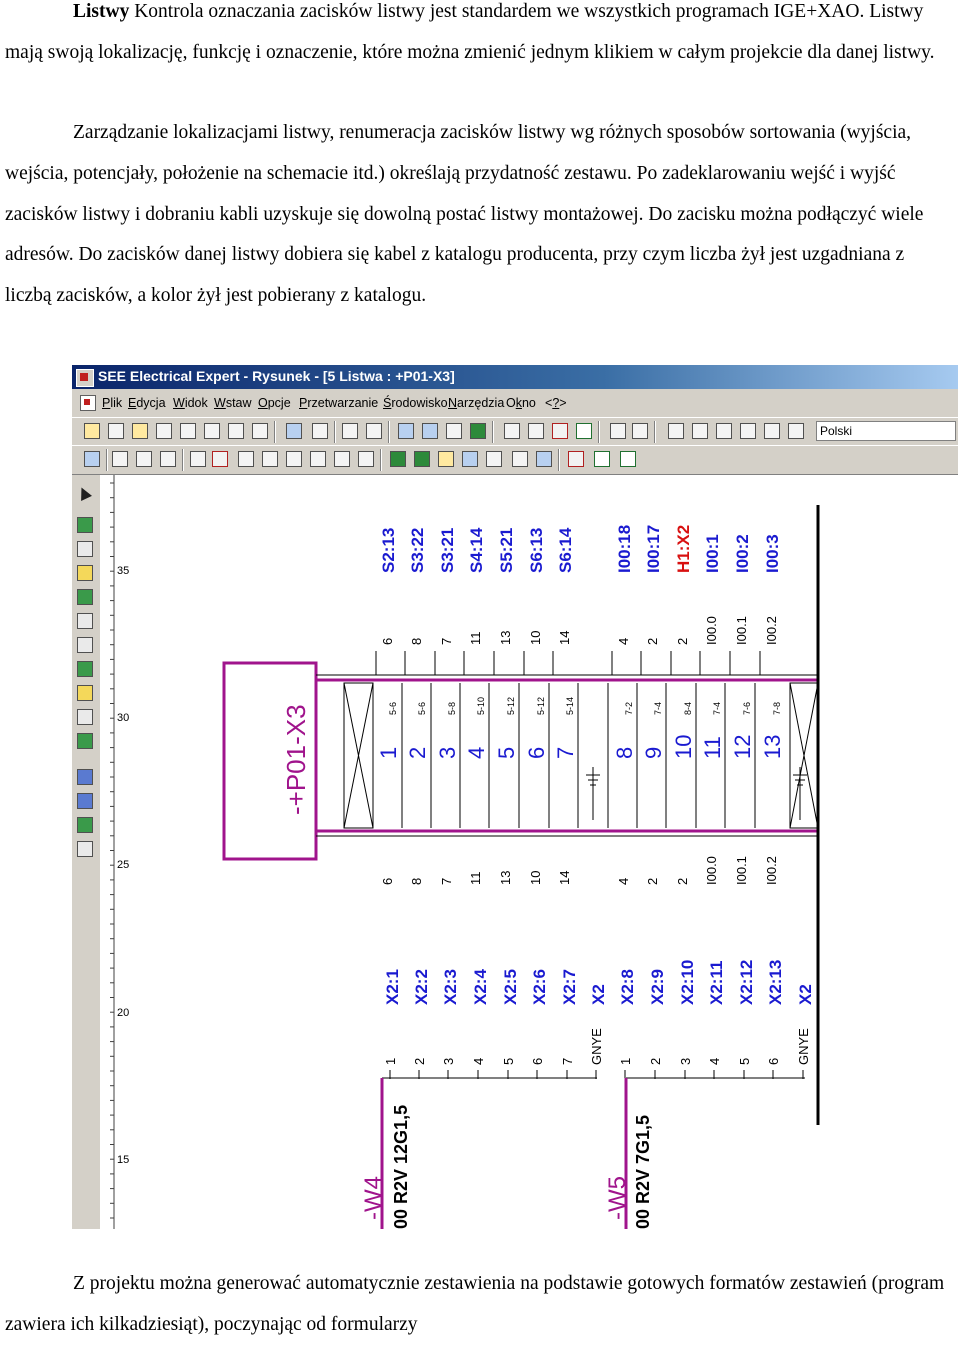  What do you see at coordinates (294, 459) in the screenshot?
I see `connect-icon` at bounding box center [294, 459].